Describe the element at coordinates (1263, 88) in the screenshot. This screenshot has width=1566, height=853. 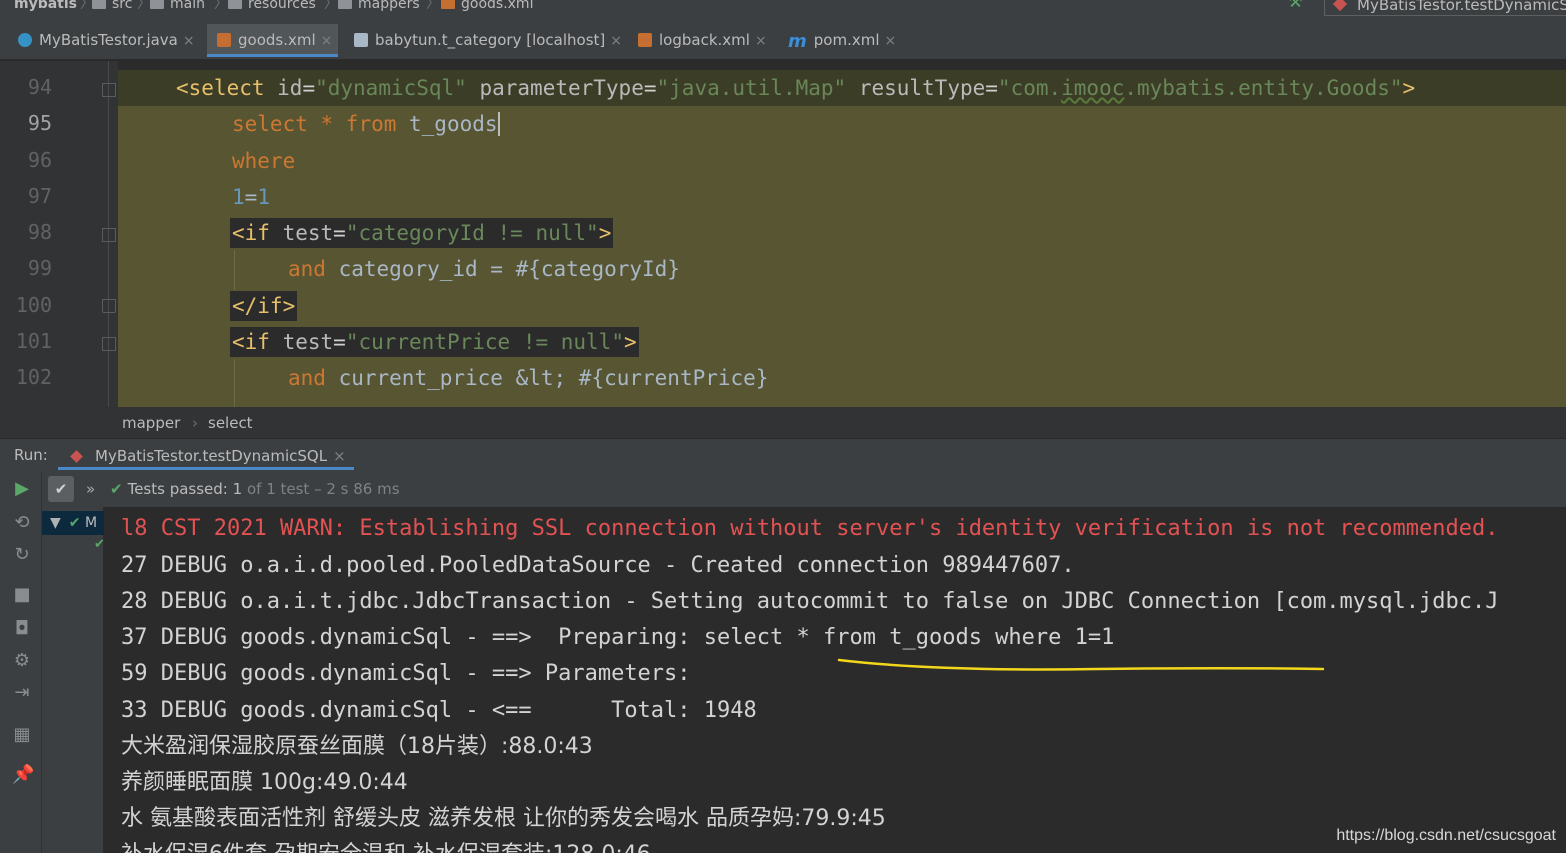
I see `xml-attr-value: .mybatis.entity.Goods"` at that location.